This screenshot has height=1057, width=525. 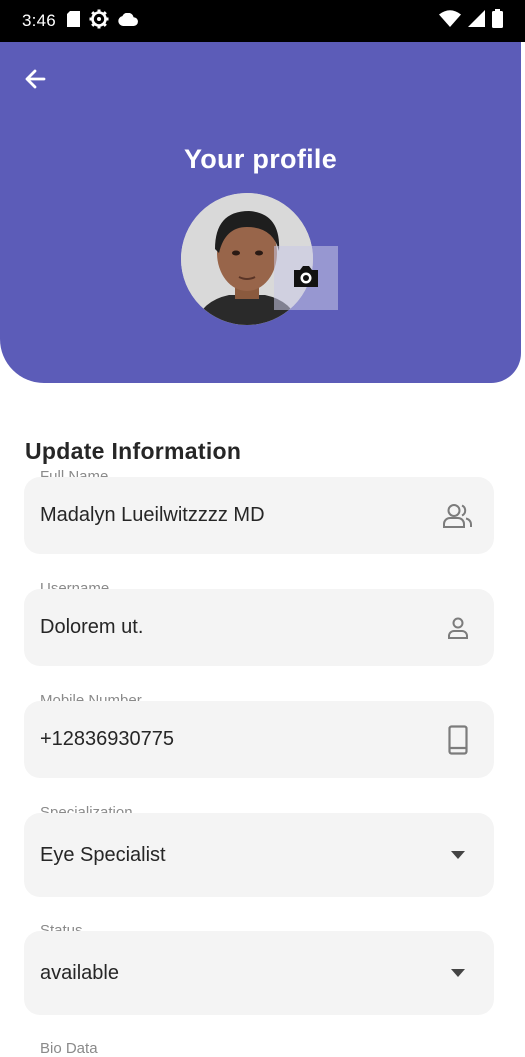 I want to click on change-photo-button, so click(x=306, y=278).